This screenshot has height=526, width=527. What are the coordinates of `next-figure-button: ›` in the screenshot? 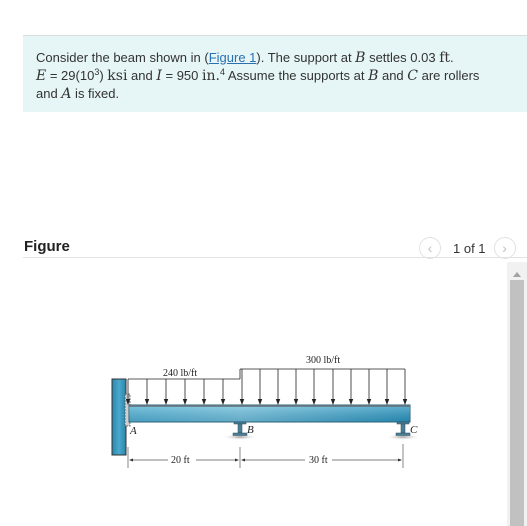 It's located at (504, 248).